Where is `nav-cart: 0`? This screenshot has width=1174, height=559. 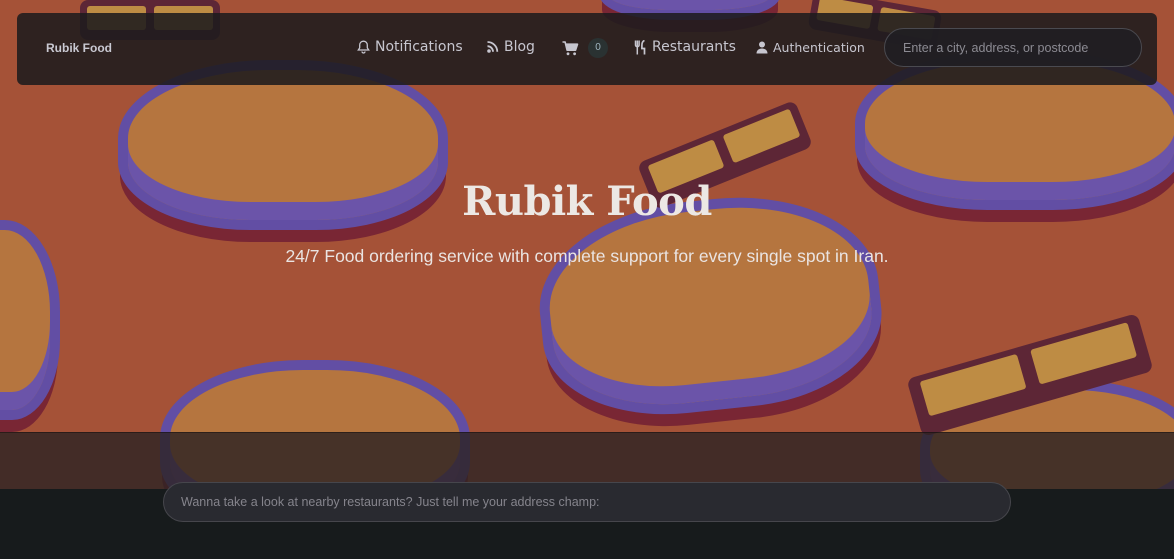 nav-cart: 0 is located at coordinates (585, 48).